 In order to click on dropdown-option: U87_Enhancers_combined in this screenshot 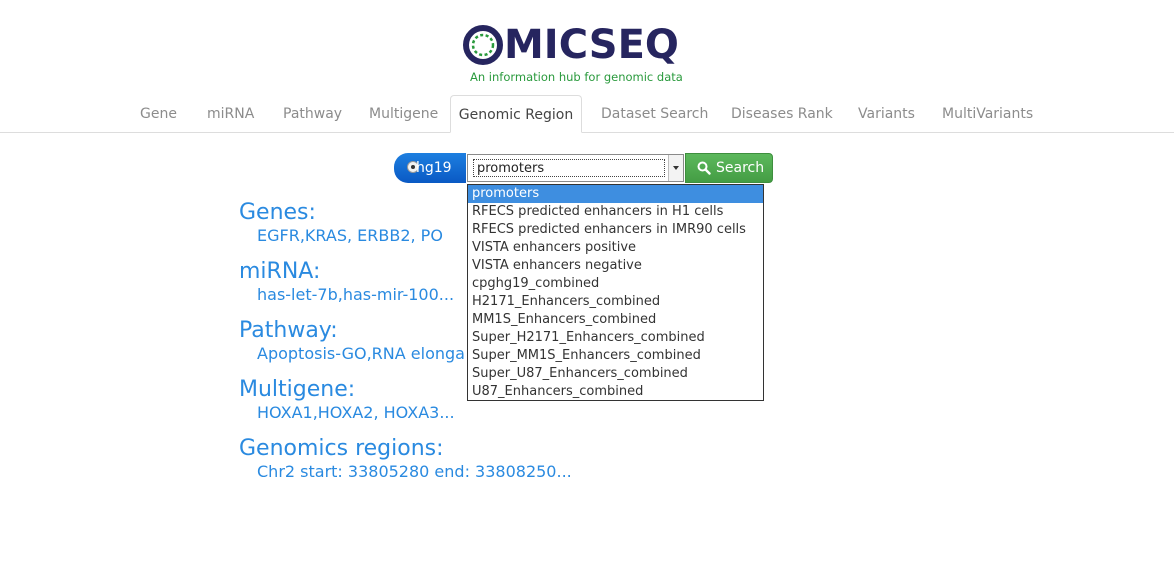, I will do `click(615, 392)`.